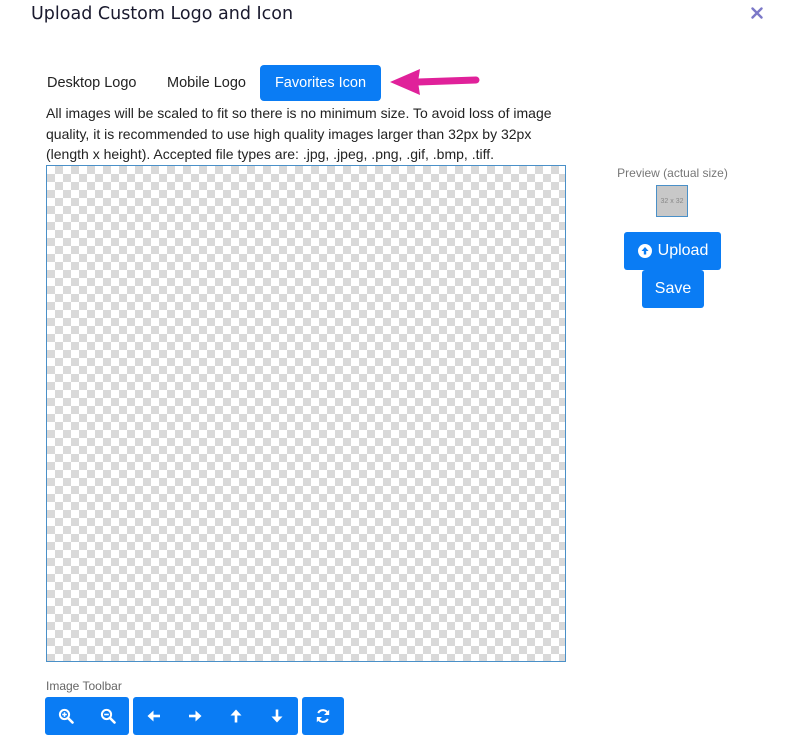 The width and height of the screenshot is (797, 743). I want to click on move-group, so click(215, 716).